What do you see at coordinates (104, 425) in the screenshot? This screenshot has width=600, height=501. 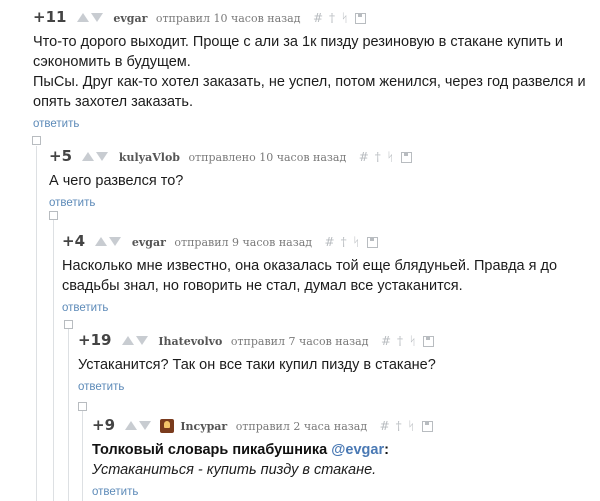 I see `comment-rating: +9` at bounding box center [104, 425].